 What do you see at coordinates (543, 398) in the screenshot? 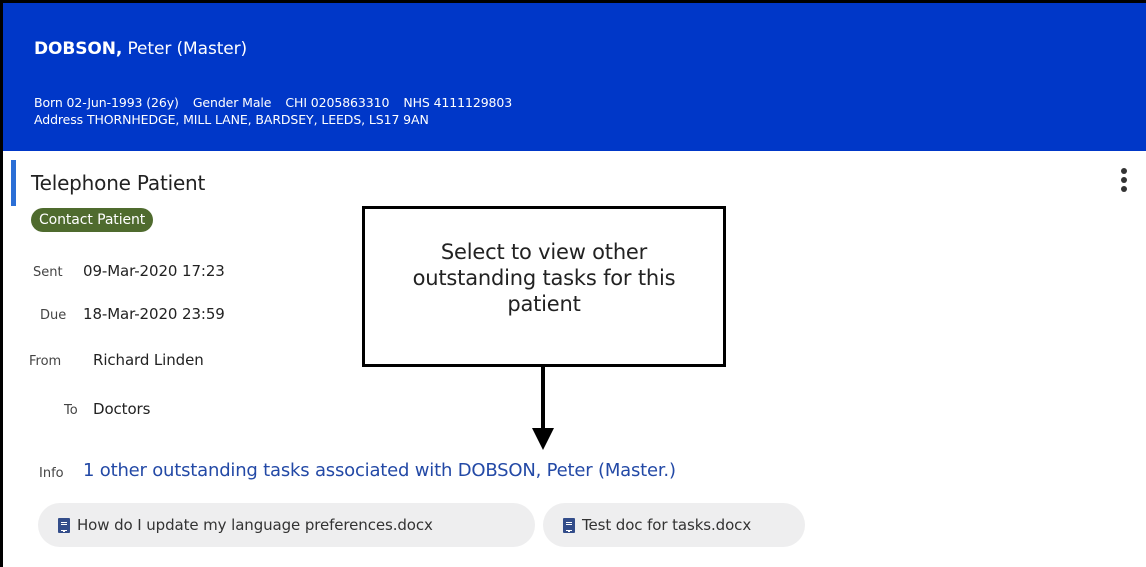
I see `callout-arrow-line` at bounding box center [543, 398].